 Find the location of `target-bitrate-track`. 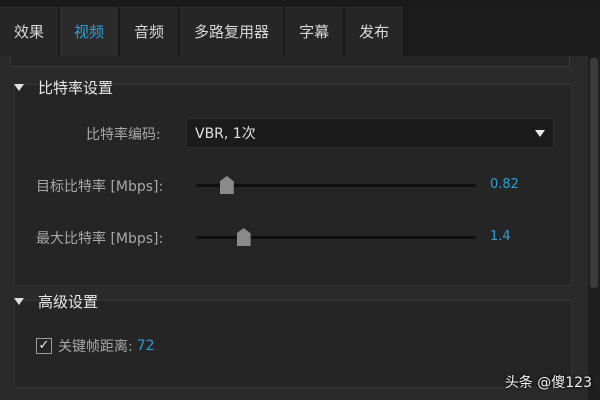

target-bitrate-track is located at coordinates (336, 185).